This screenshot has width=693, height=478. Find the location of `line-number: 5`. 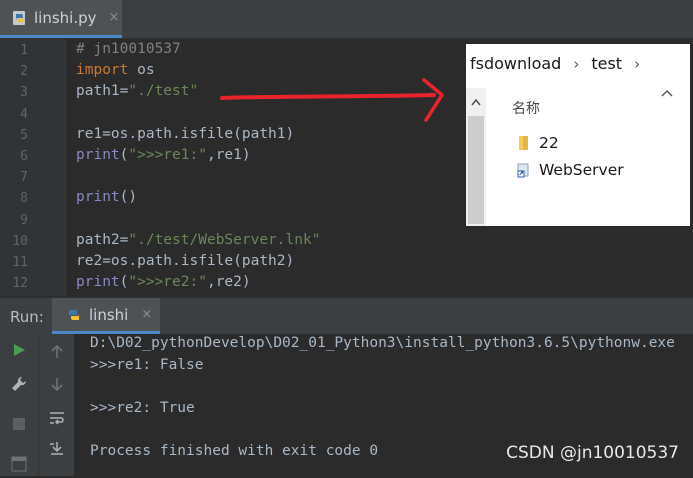

line-number: 5 is located at coordinates (24, 135).